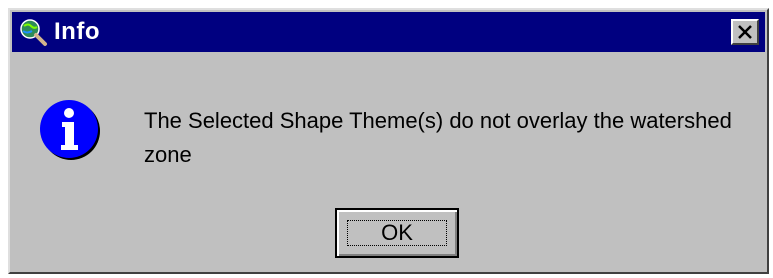 This screenshot has width=773, height=278. What do you see at coordinates (77, 31) in the screenshot?
I see `window-title: Info` at bounding box center [77, 31].